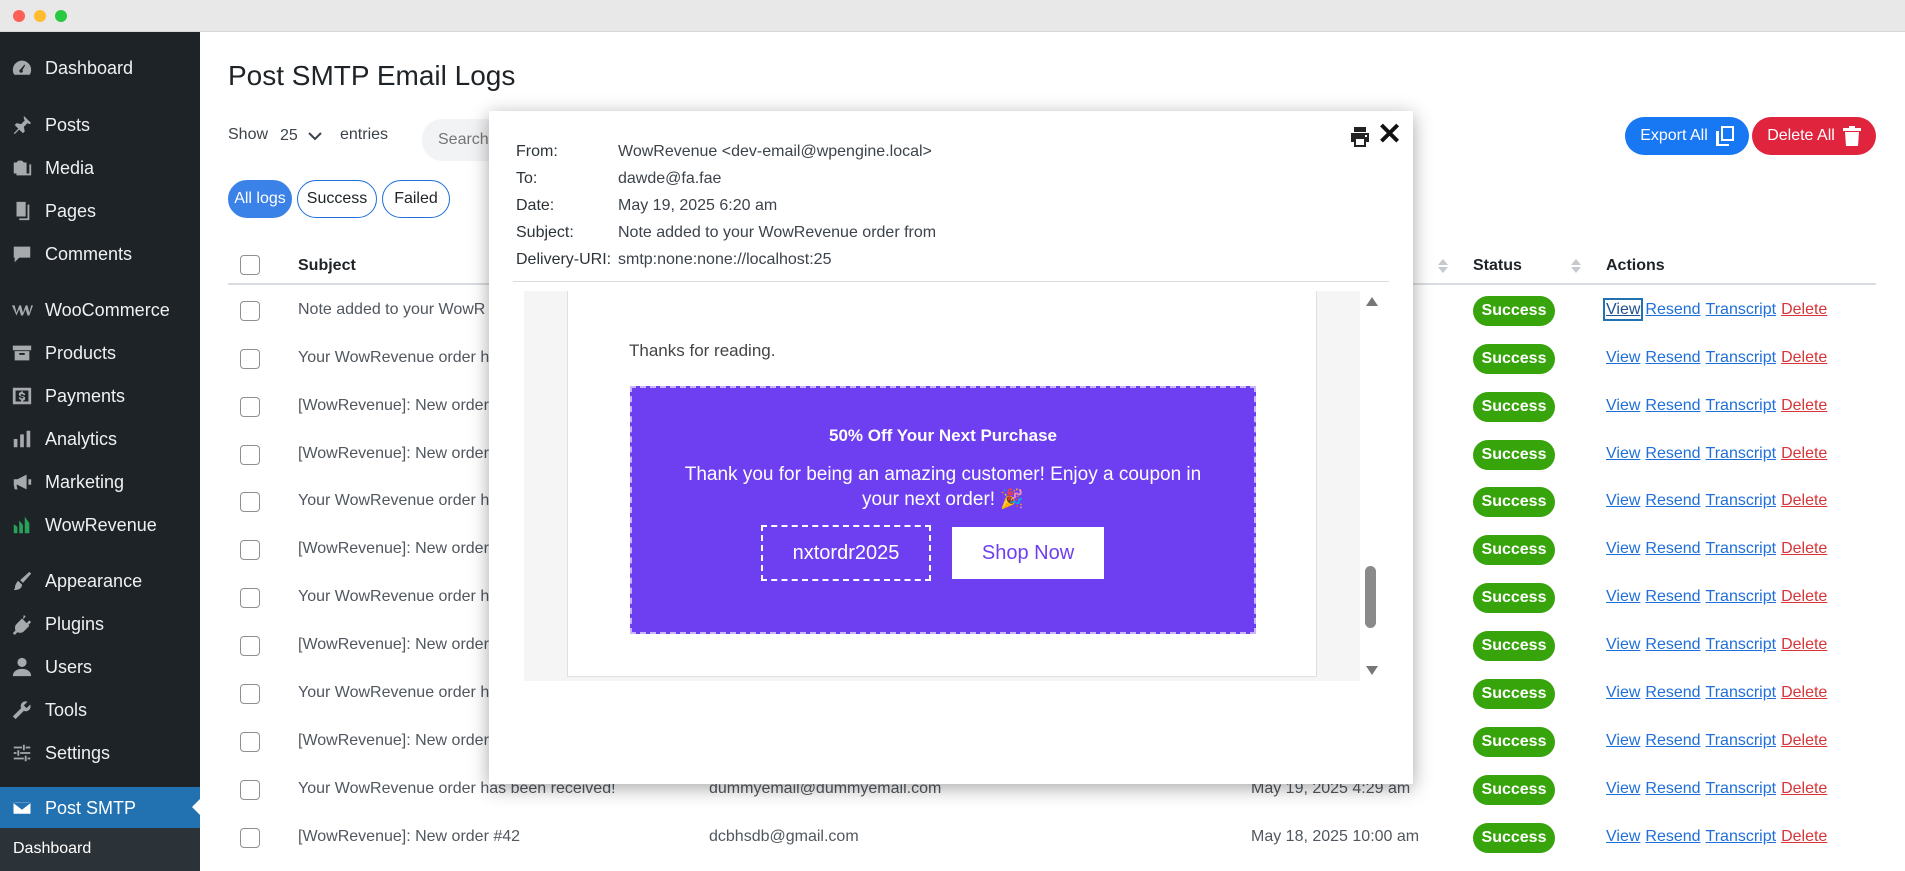 Image resolution: width=1905 pixels, height=871 pixels. I want to click on close-window-button, so click(19, 16).